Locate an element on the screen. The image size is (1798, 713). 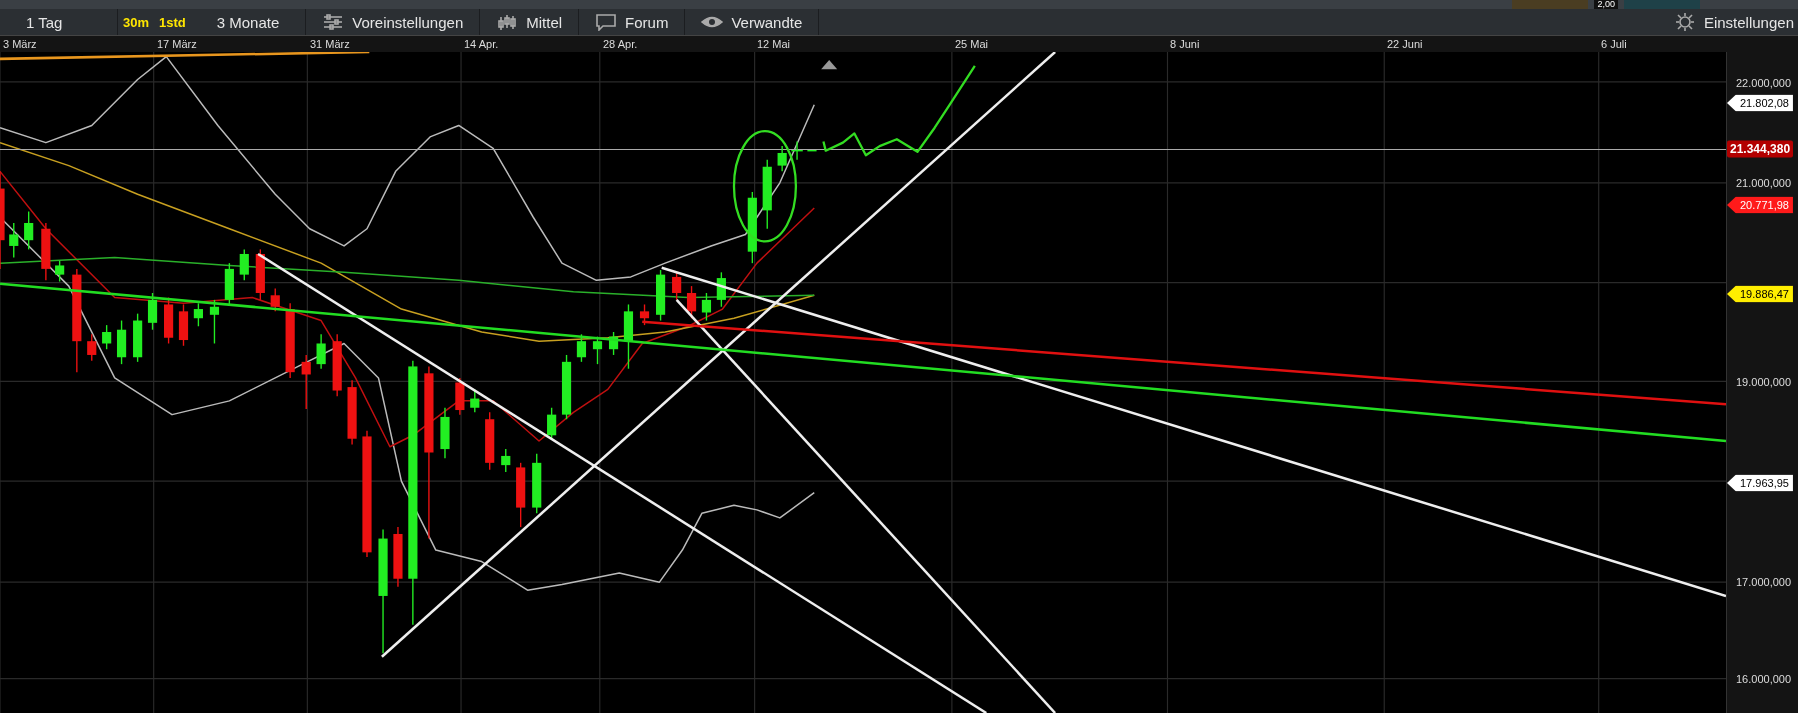
axis-label: 16.000,000 is located at coordinates (1764, 679).